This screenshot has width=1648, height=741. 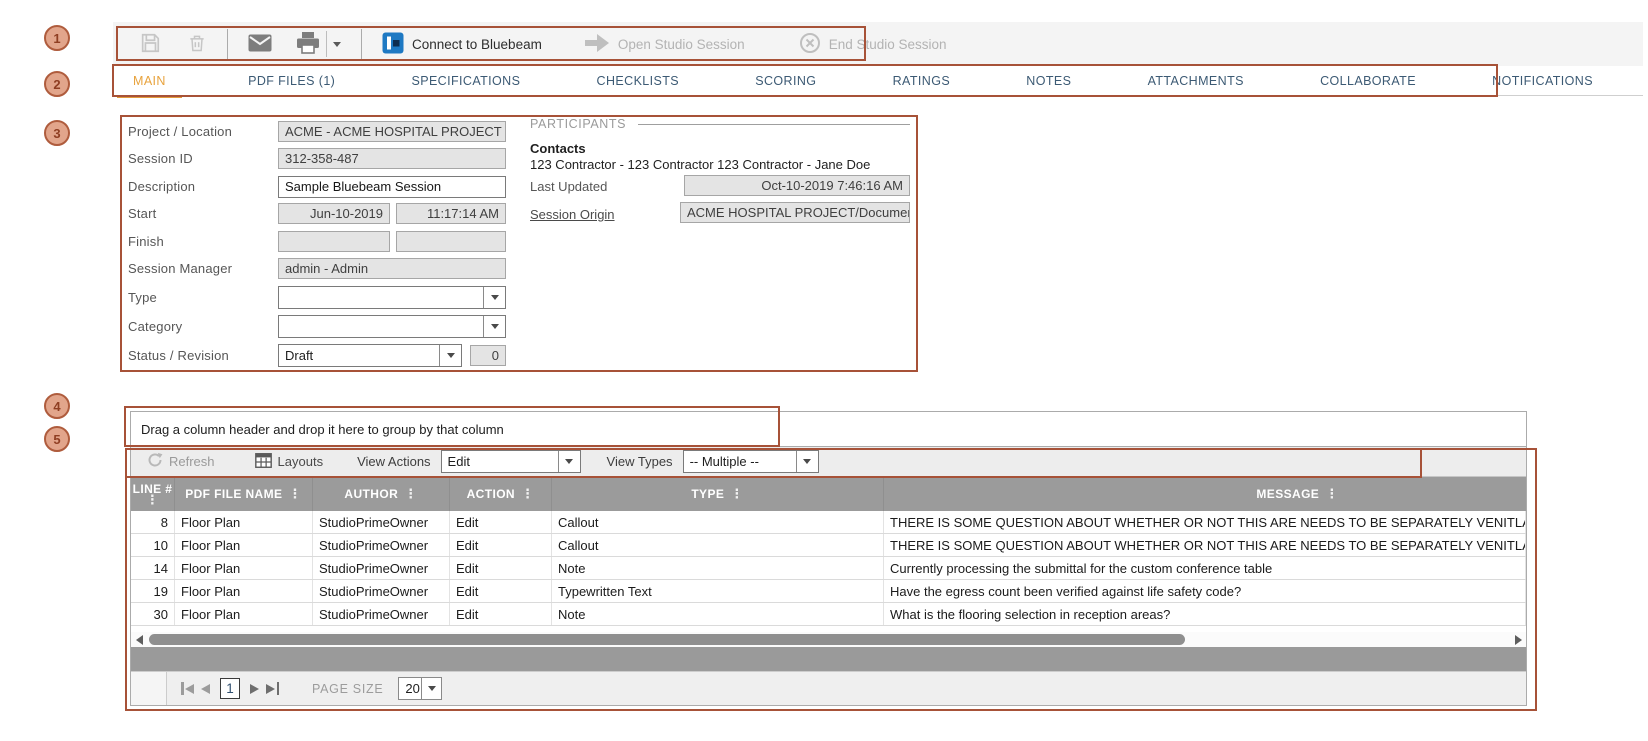 I want to click on scrollbar-track, so click(x=828, y=639).